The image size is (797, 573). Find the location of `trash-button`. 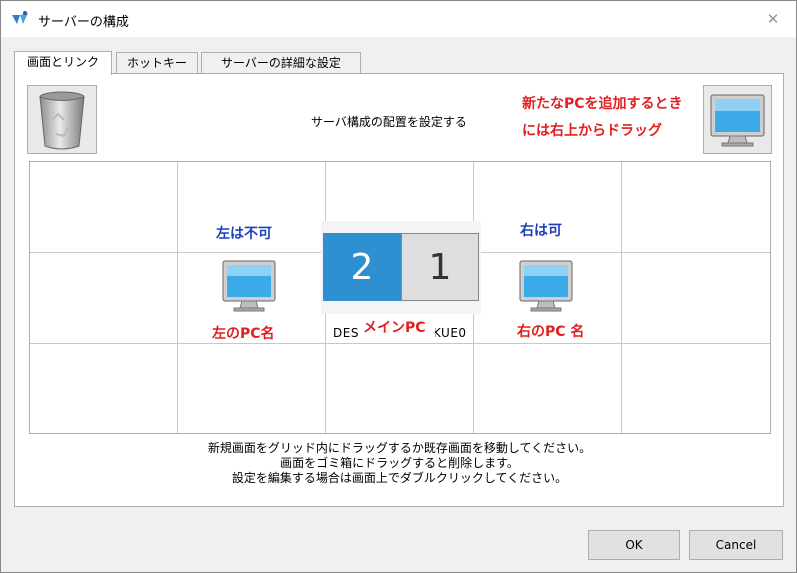

trash-button is located at coordinates (62, 119).